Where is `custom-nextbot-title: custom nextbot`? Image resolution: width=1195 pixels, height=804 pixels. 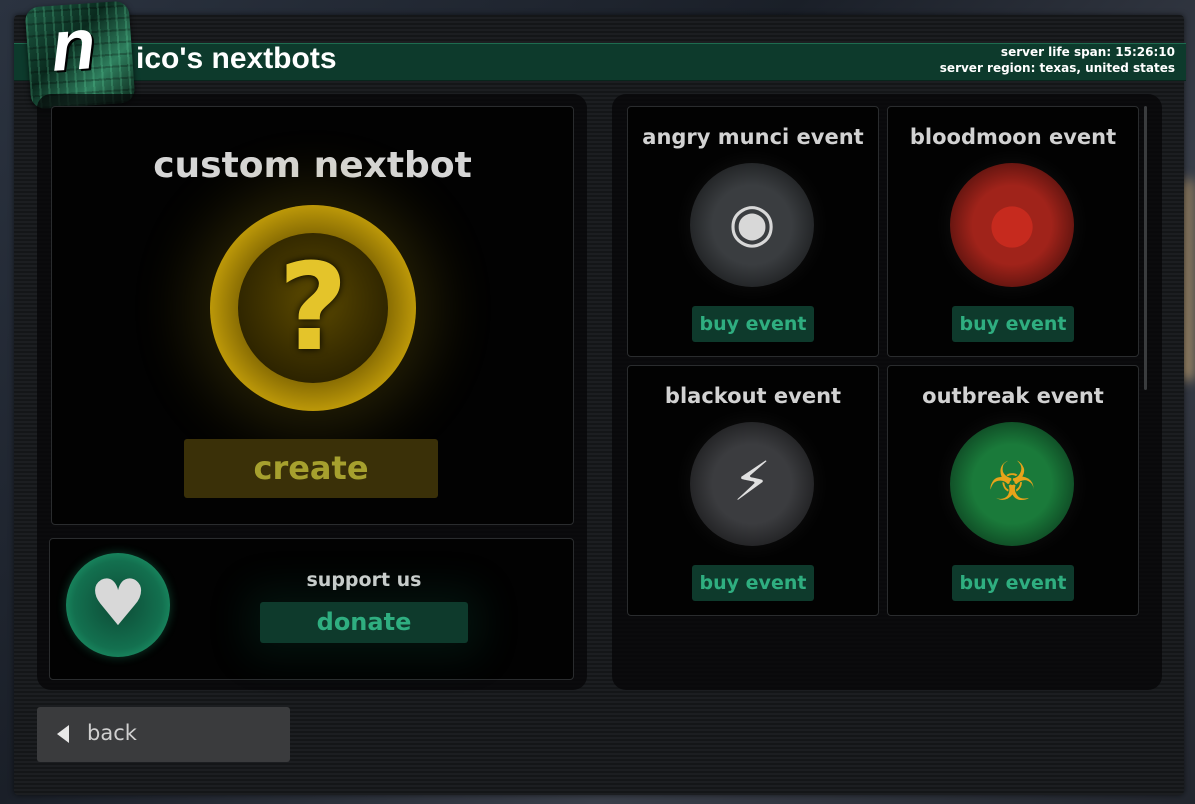 custom-nextbot-title: custom nextbot is located at coordinates (312, 165).